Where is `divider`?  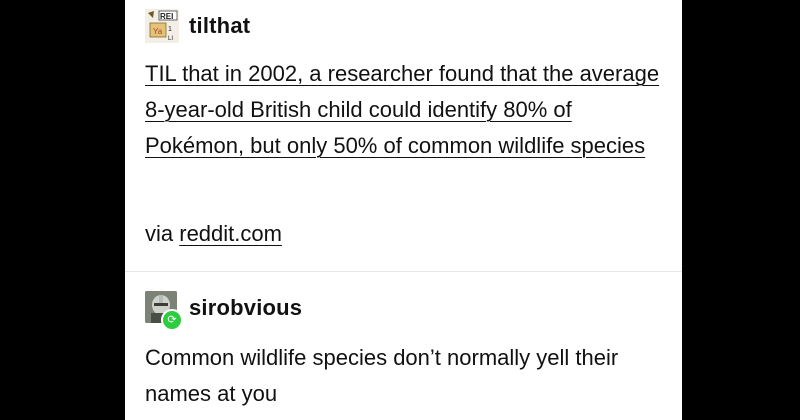 divider is located at coordinates (403, 271).